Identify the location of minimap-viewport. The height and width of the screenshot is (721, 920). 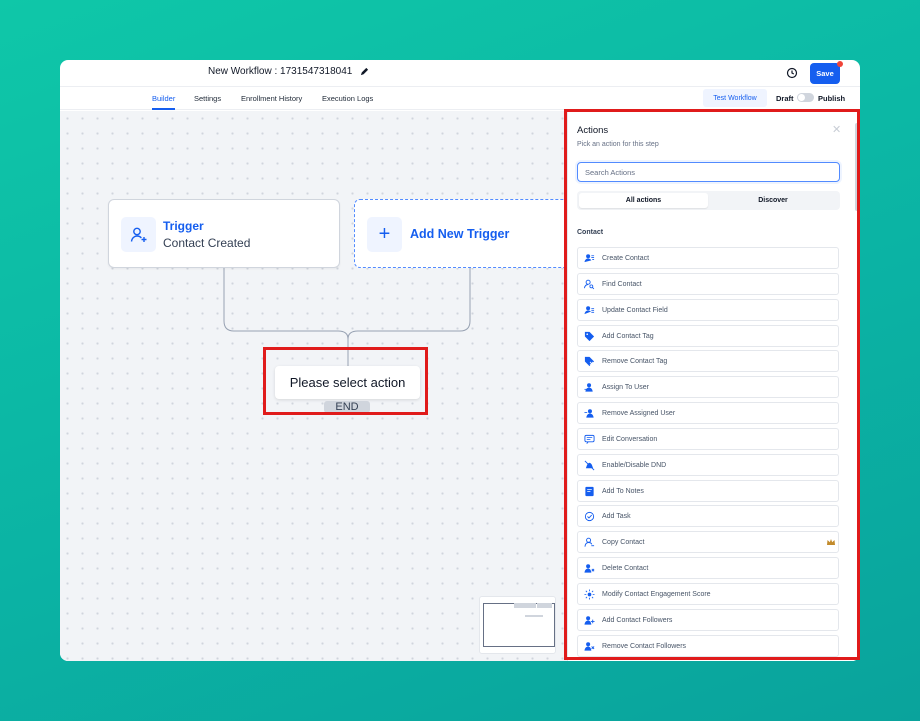
(519, 625).